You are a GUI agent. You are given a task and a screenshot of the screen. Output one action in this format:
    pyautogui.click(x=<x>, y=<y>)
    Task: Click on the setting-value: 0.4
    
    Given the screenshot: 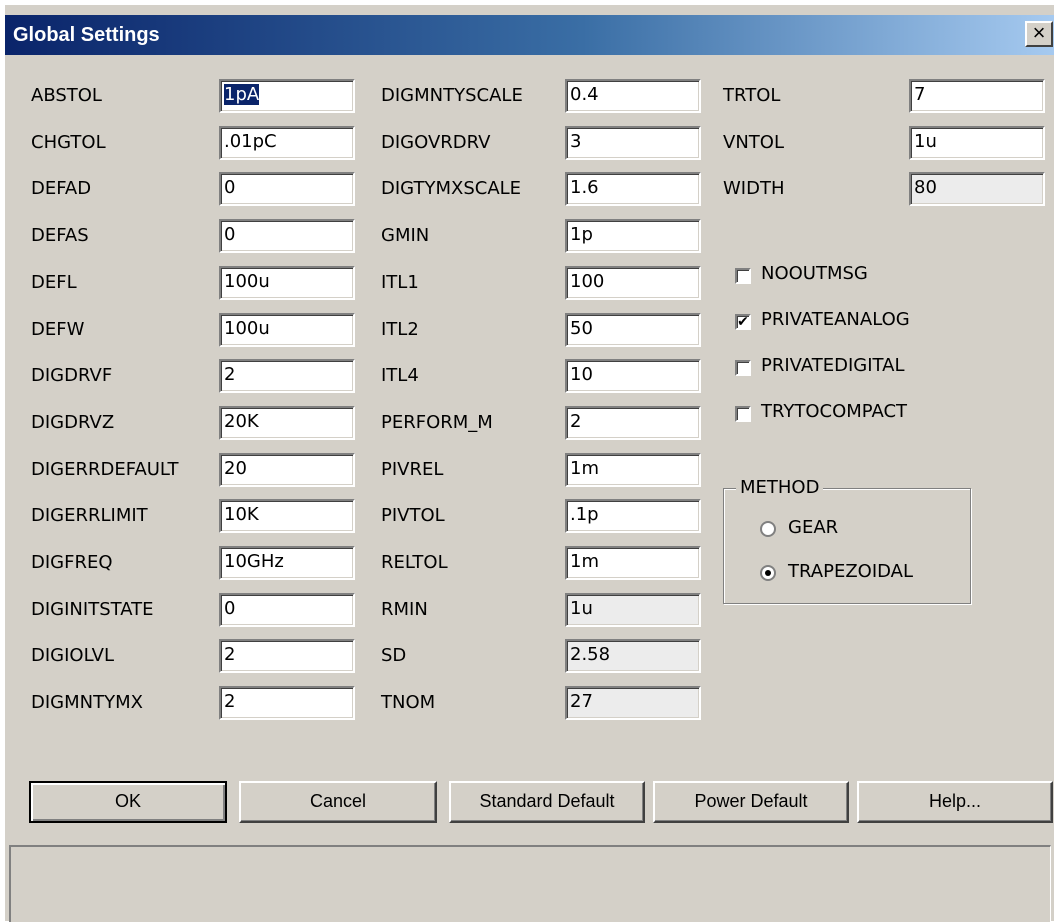 What is the action you would take?
    pyautogui.click(x=584, y=94)
    